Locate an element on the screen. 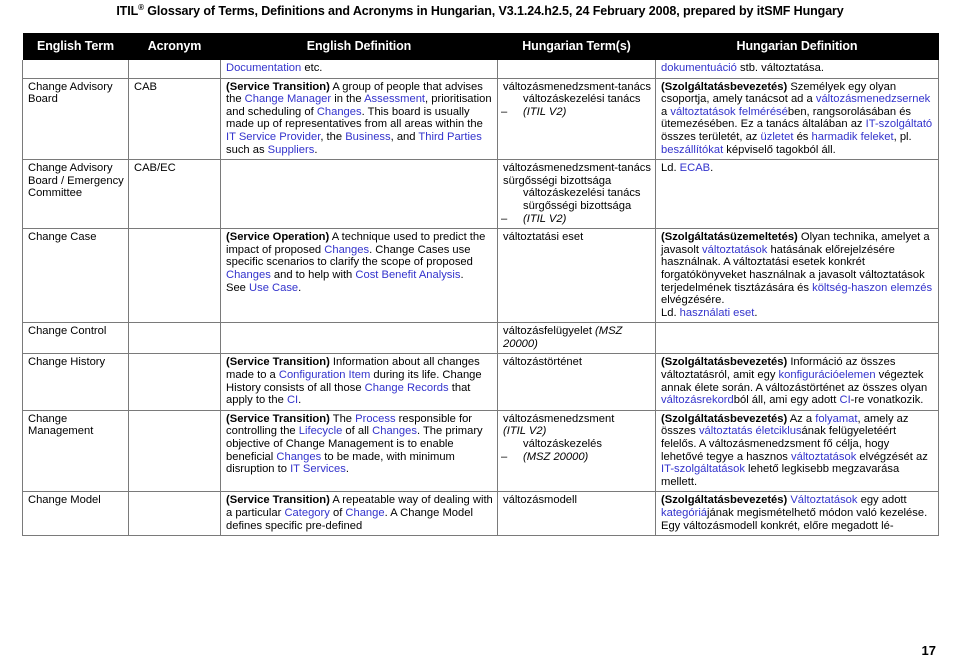 This screenshot has width=960, height=662. link-valtozasmenedzsernek: változásmenedzsernek is located at coordinates (873, 99).